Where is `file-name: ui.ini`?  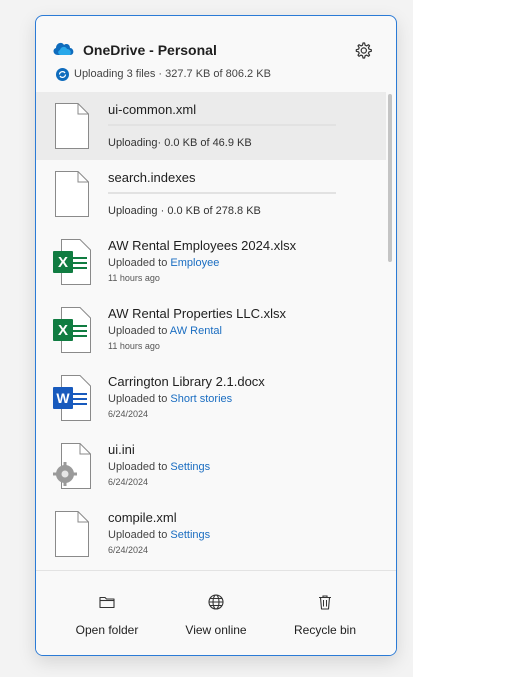
file-name: ui.ini is located at coordinates (121, 449).